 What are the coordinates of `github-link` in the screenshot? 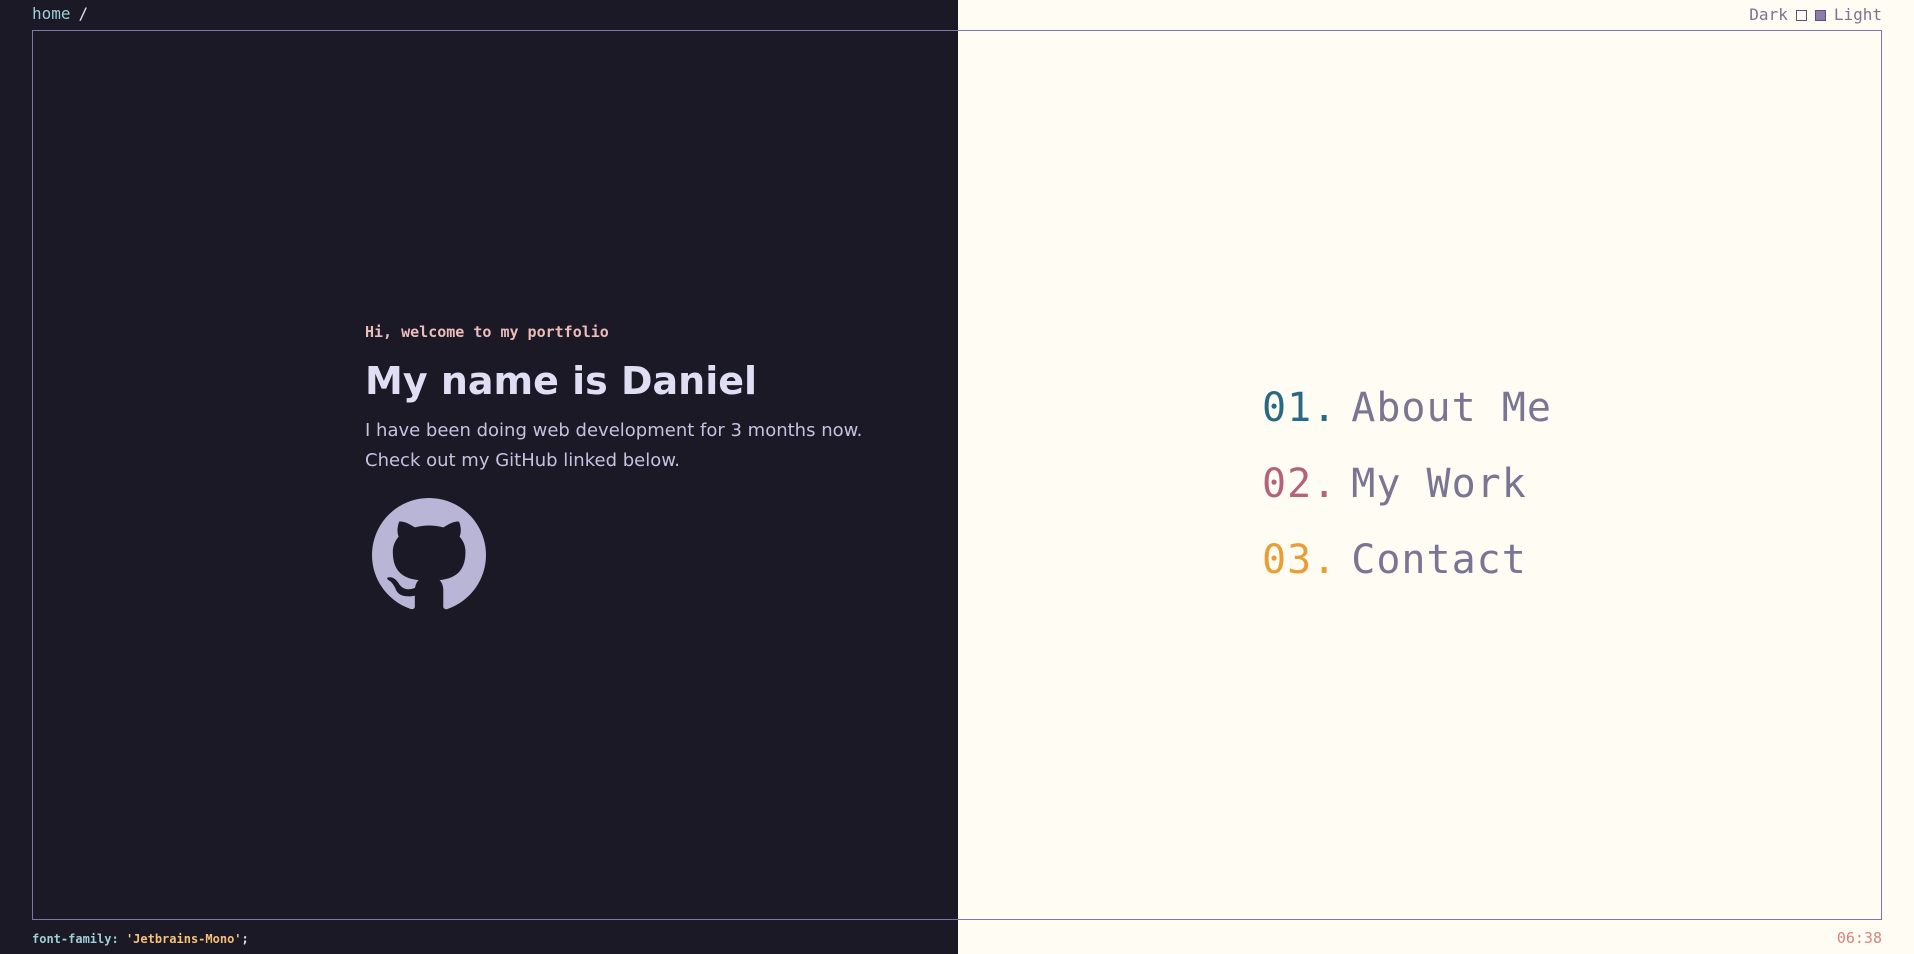 It's located at (429, 555).